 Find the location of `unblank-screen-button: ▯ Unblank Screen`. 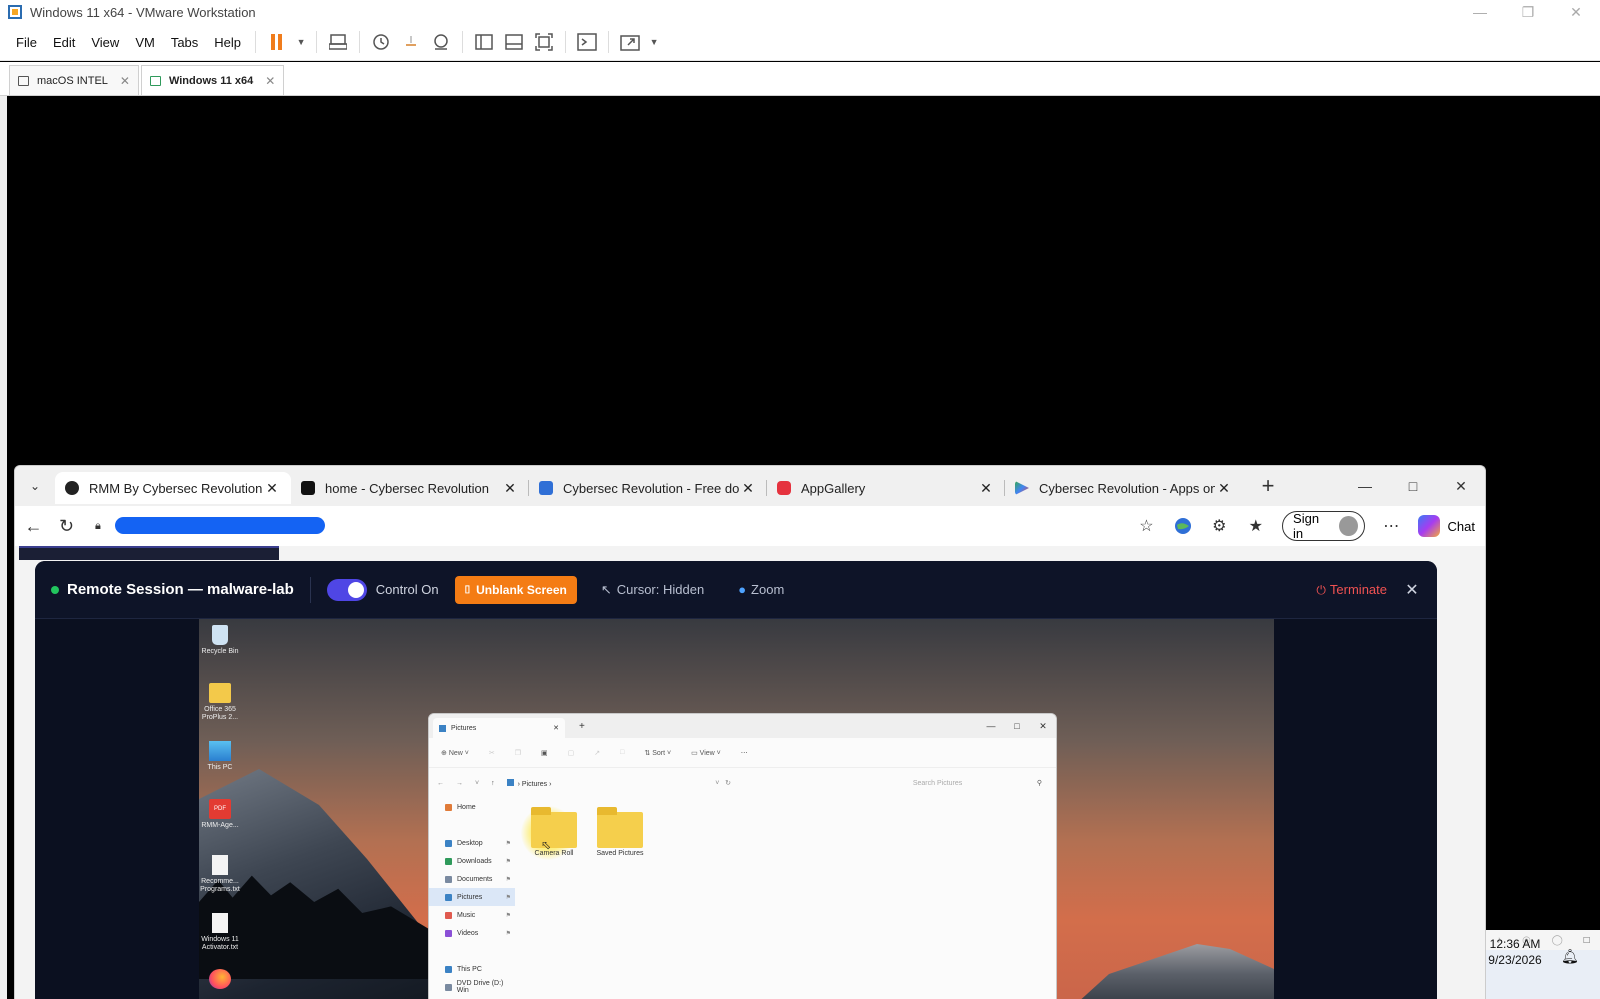

unblank-screen-button: ▯ Unblank Screen is located at coordinates (515, 589).